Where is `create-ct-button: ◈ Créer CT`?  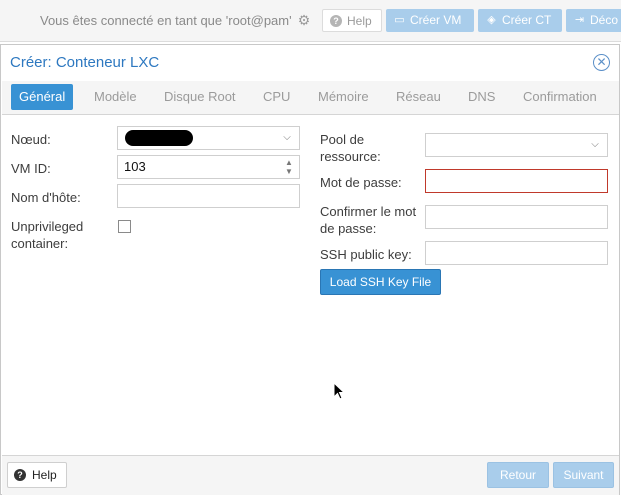
create-ct-button: ◈ Créer CT is located at coordinates (520, 20).